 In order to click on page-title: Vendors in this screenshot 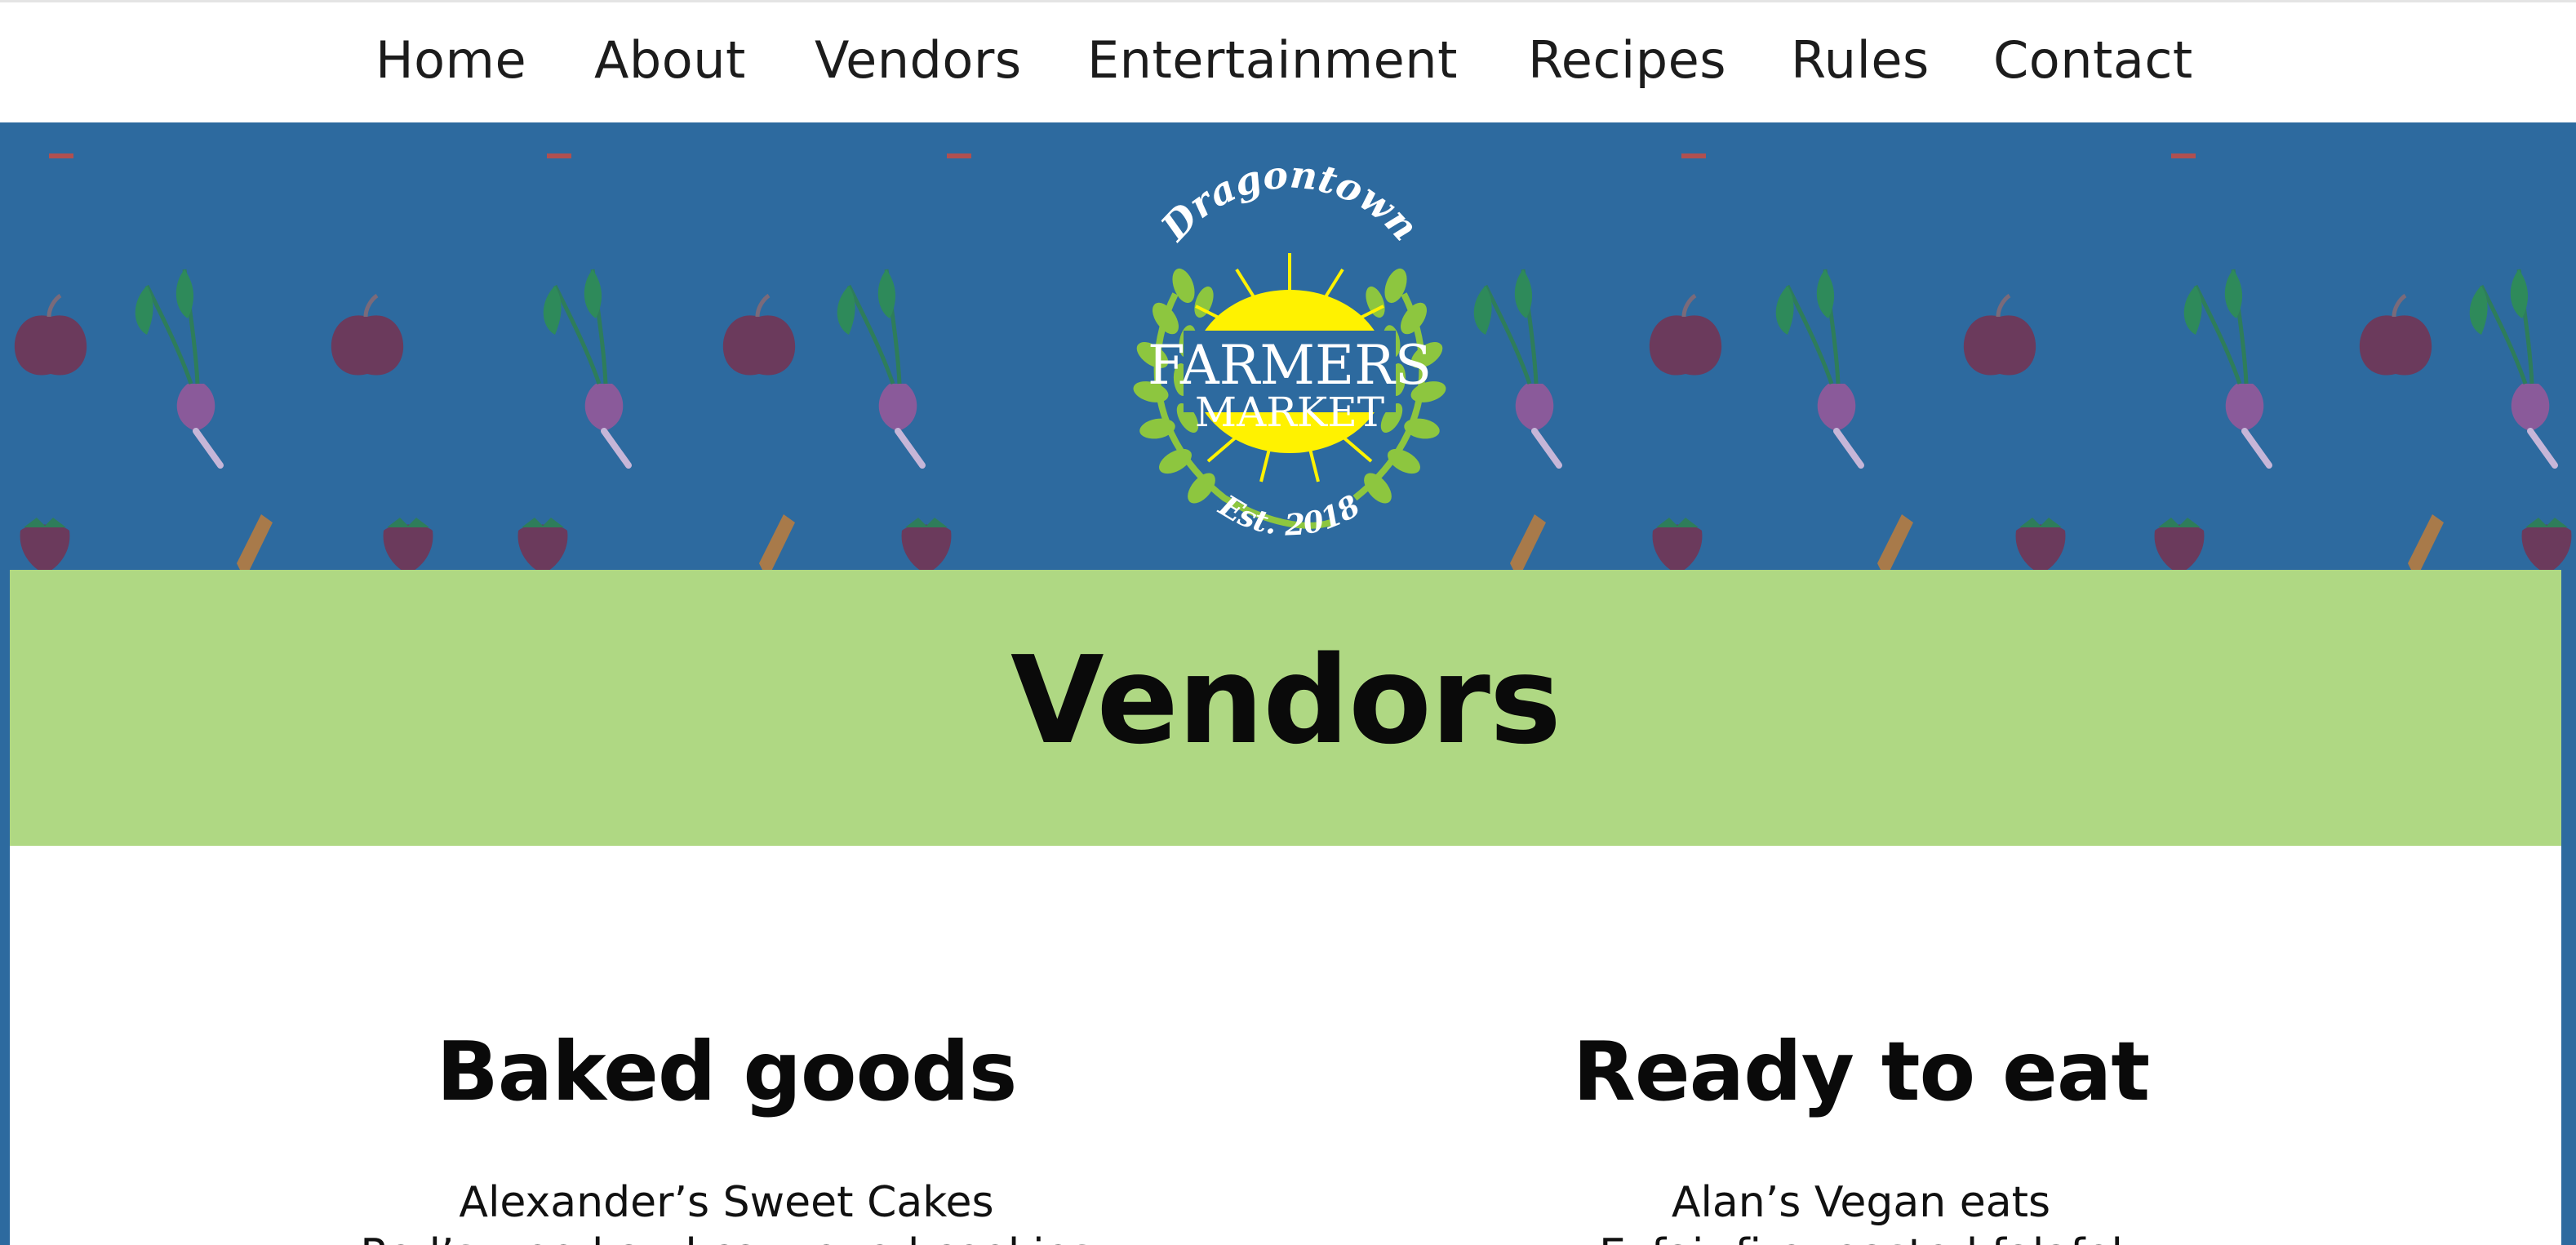, I will do `click(1285, 700)`.